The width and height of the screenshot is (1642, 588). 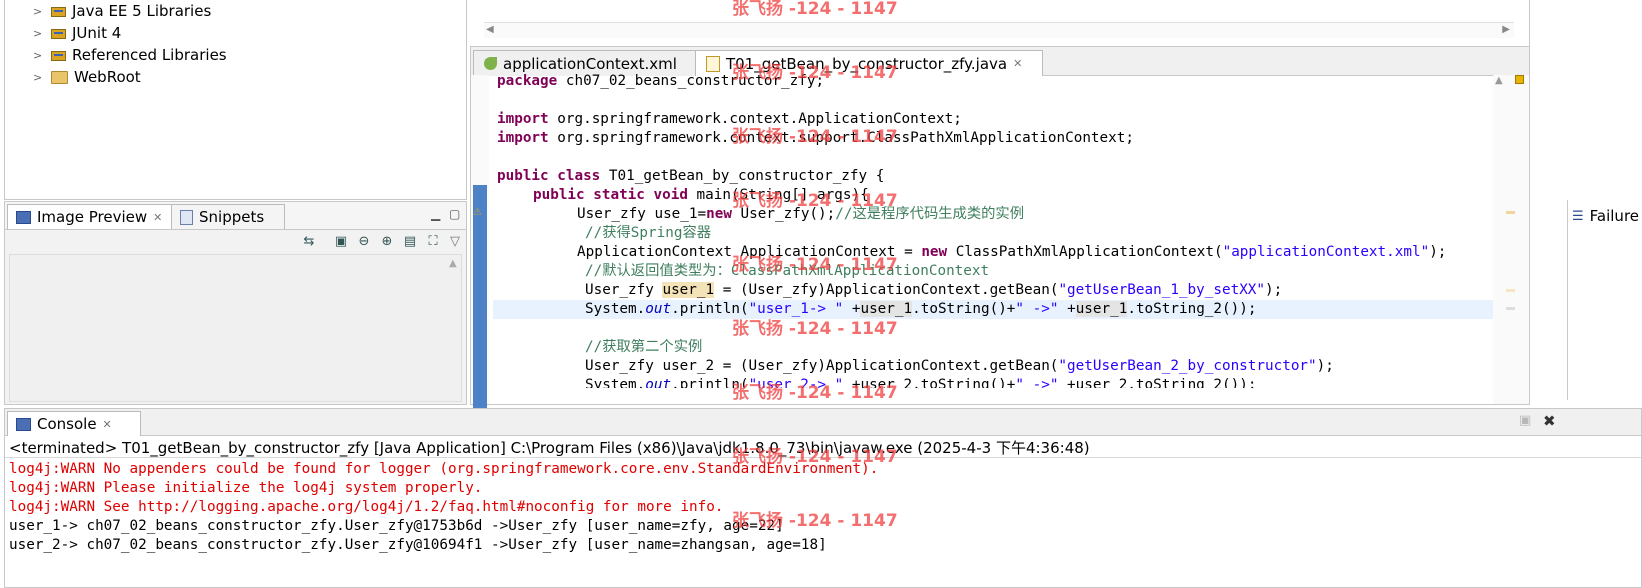 What do you see at coordinates (364, 241) in the screenshot?
I see `zoom-out-icon: ⊖` at bounding box center [364, 241].